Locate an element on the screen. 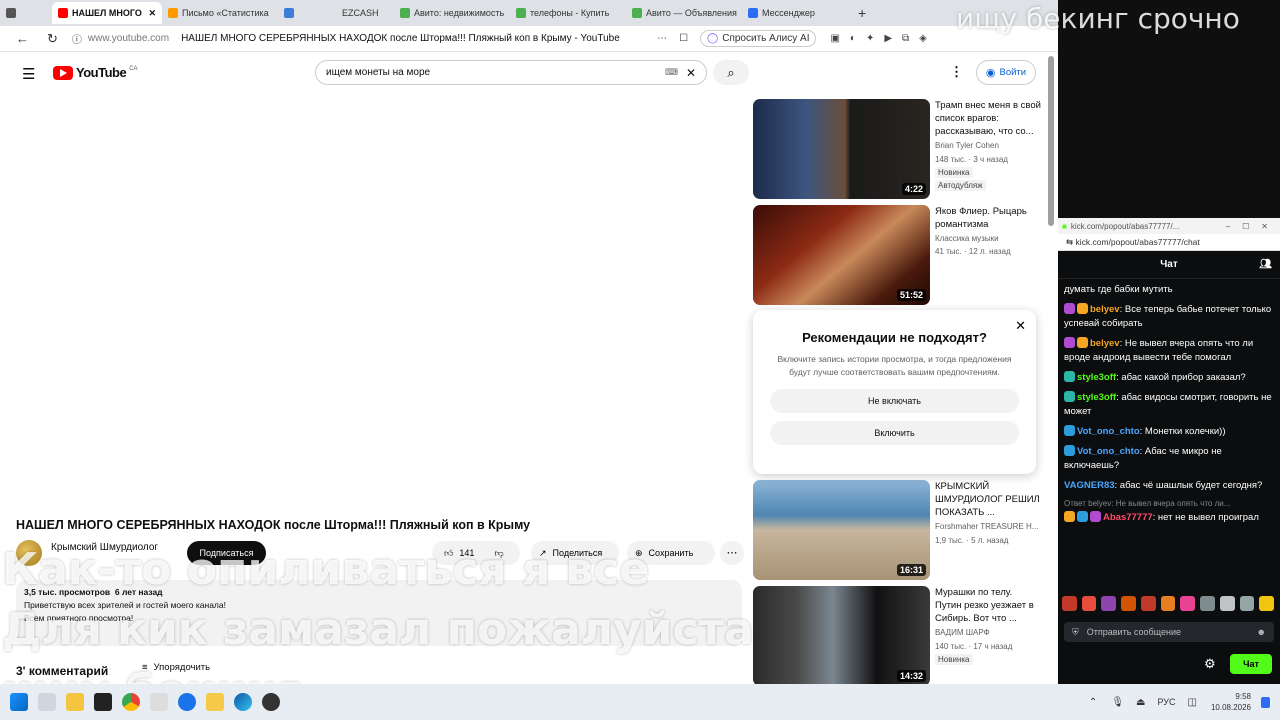  terminal-icon is located at coordinates (103, 702).